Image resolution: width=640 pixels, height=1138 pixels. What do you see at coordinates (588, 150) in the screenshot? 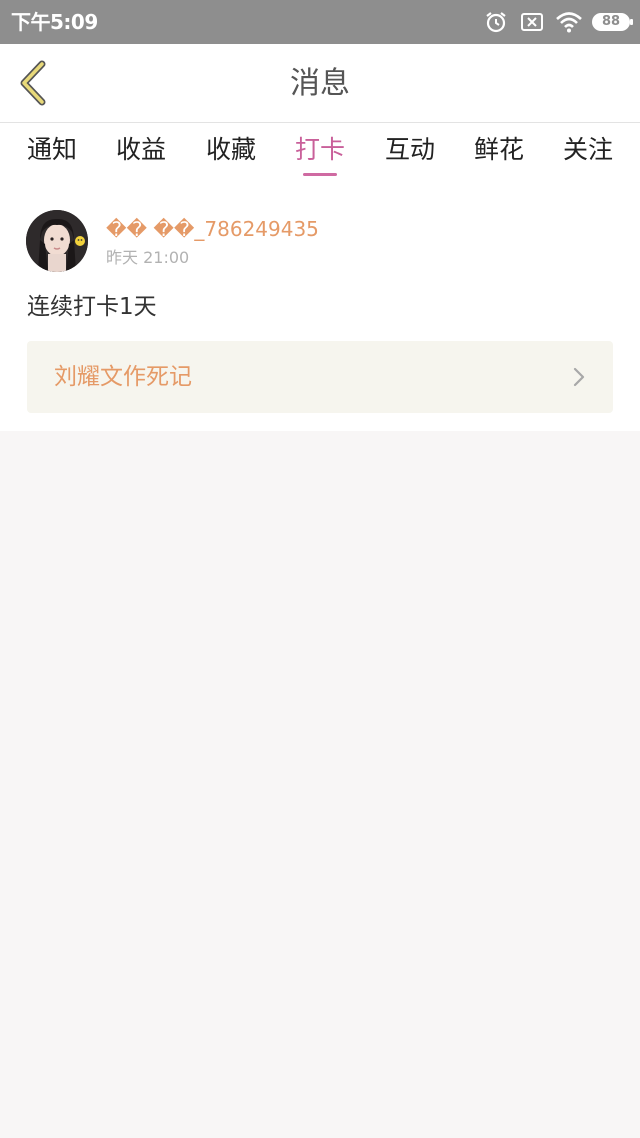
I see `tab-follows: 关注` at bounding box center [588, 150].